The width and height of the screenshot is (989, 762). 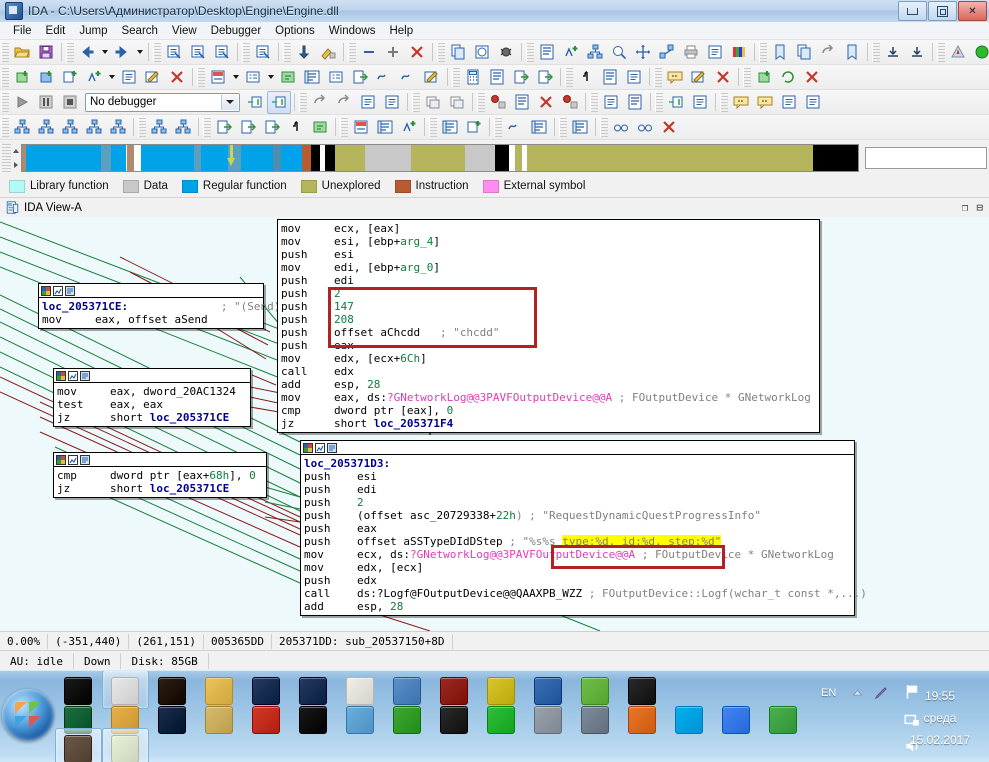 I want to click on delete-bookmark-icon, so click(x=852, y=52).